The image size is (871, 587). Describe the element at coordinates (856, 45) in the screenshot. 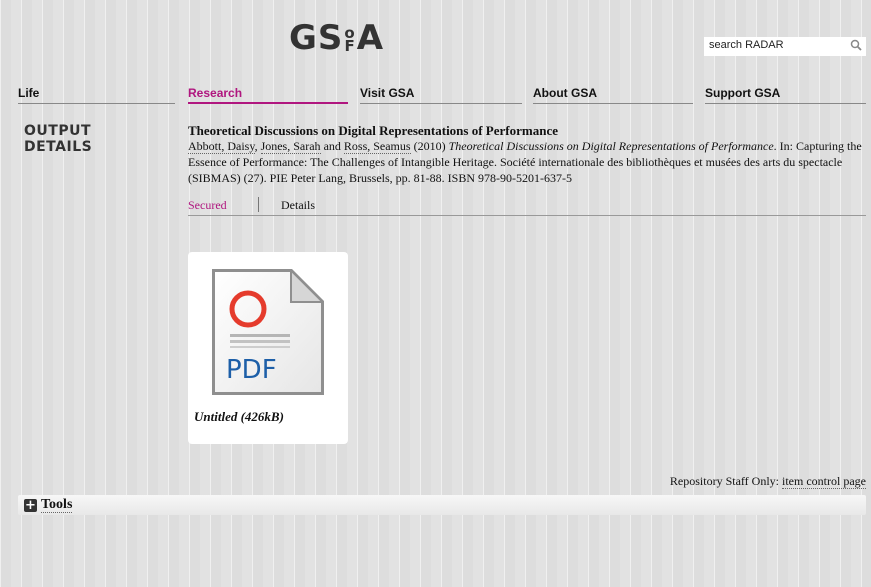

I see `search-icon` at that location.